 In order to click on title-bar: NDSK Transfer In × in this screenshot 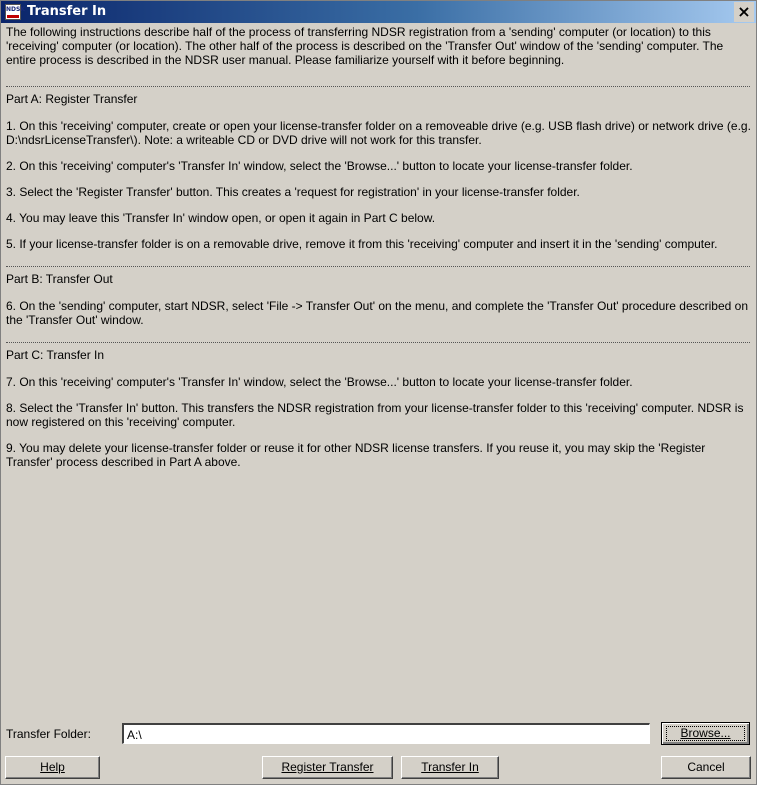, I will do `click(378, 12)`.